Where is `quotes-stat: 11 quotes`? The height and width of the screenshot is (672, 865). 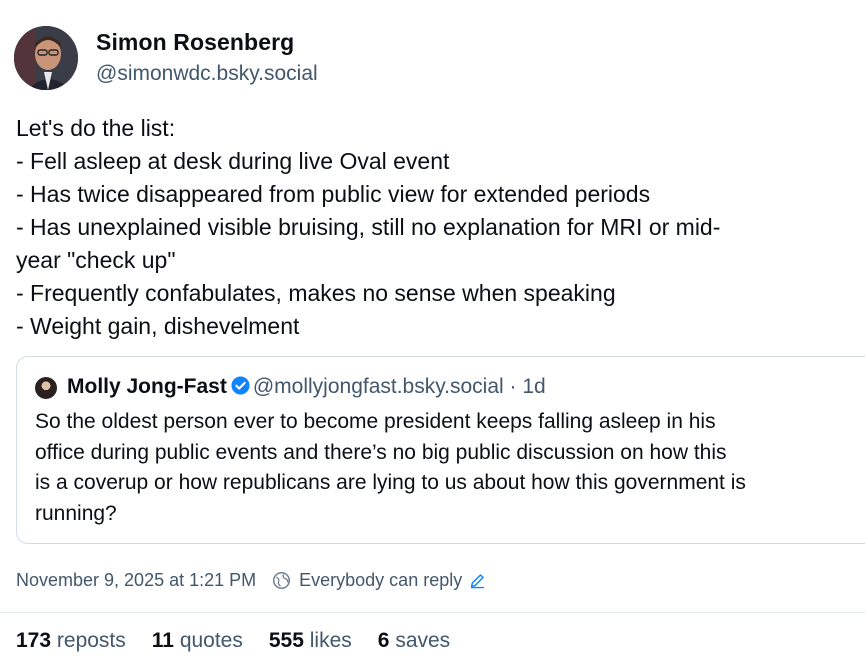
quotes-stat: 11 quotes is located at coordinates (197, 641).